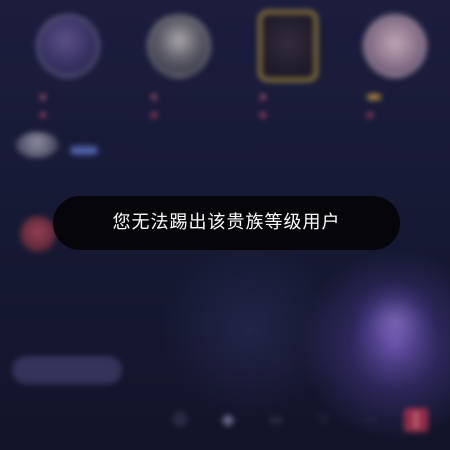 This screenshot has width=450, height=450. What do you see at coordinates (395, 322) in the screenshot?
I see `gift-animation` at bounding box center [395, 322].